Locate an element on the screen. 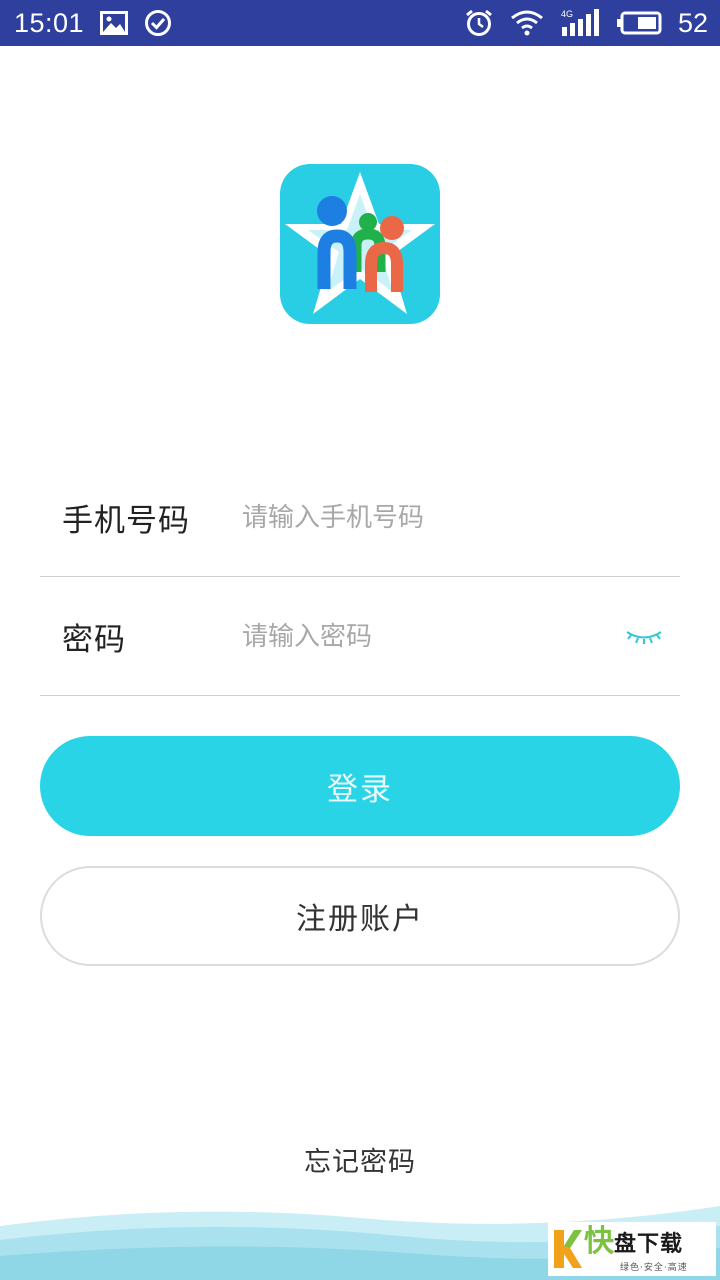  signal-icon: 4G is located at coordinates (580, 23).